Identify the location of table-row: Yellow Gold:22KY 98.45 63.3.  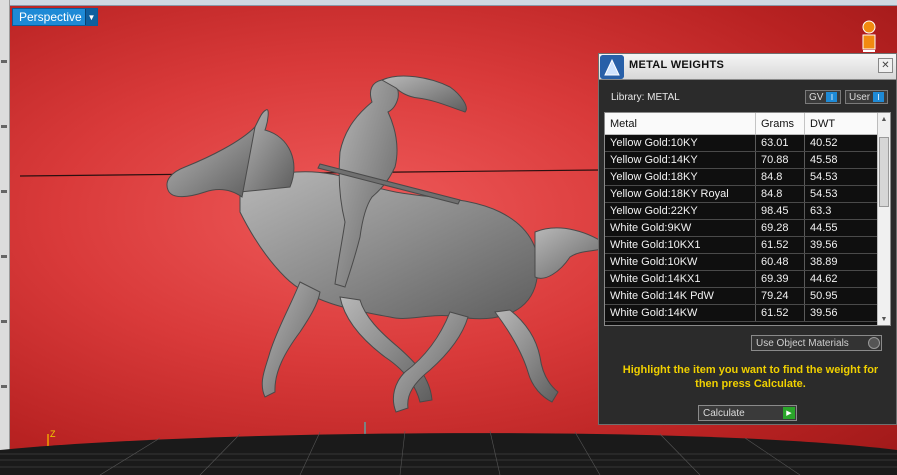
(741, 211).